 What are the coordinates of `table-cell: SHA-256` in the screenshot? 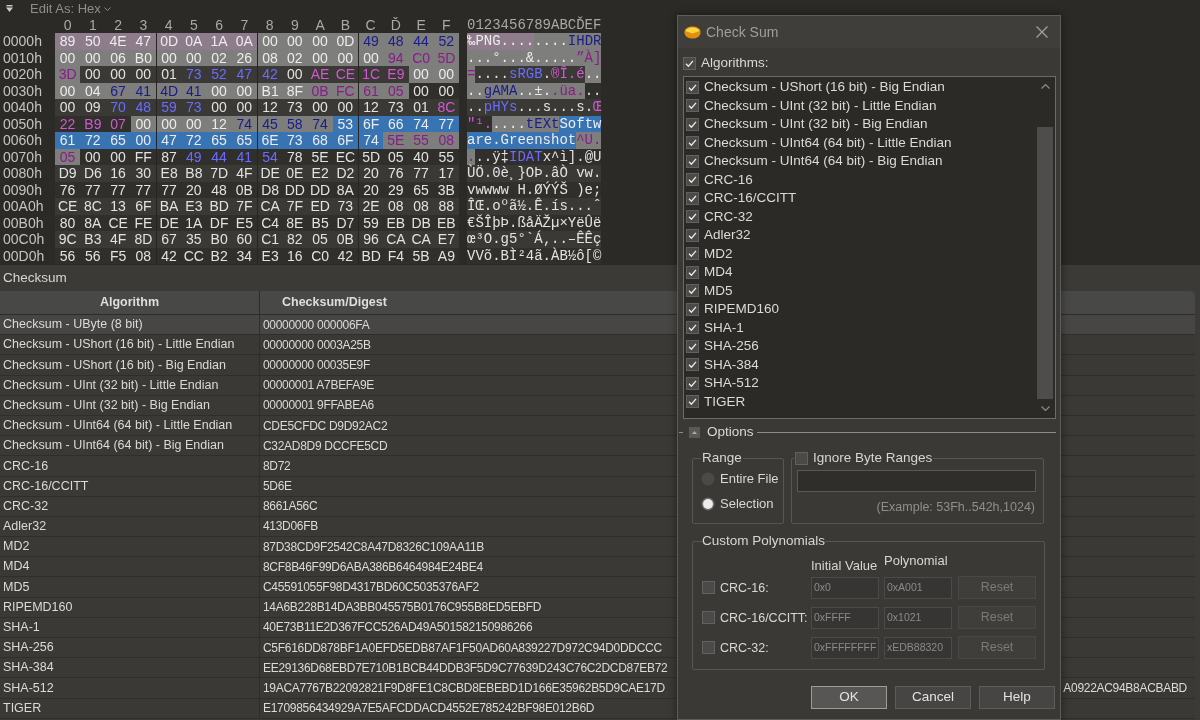 It's located at (130, 648).